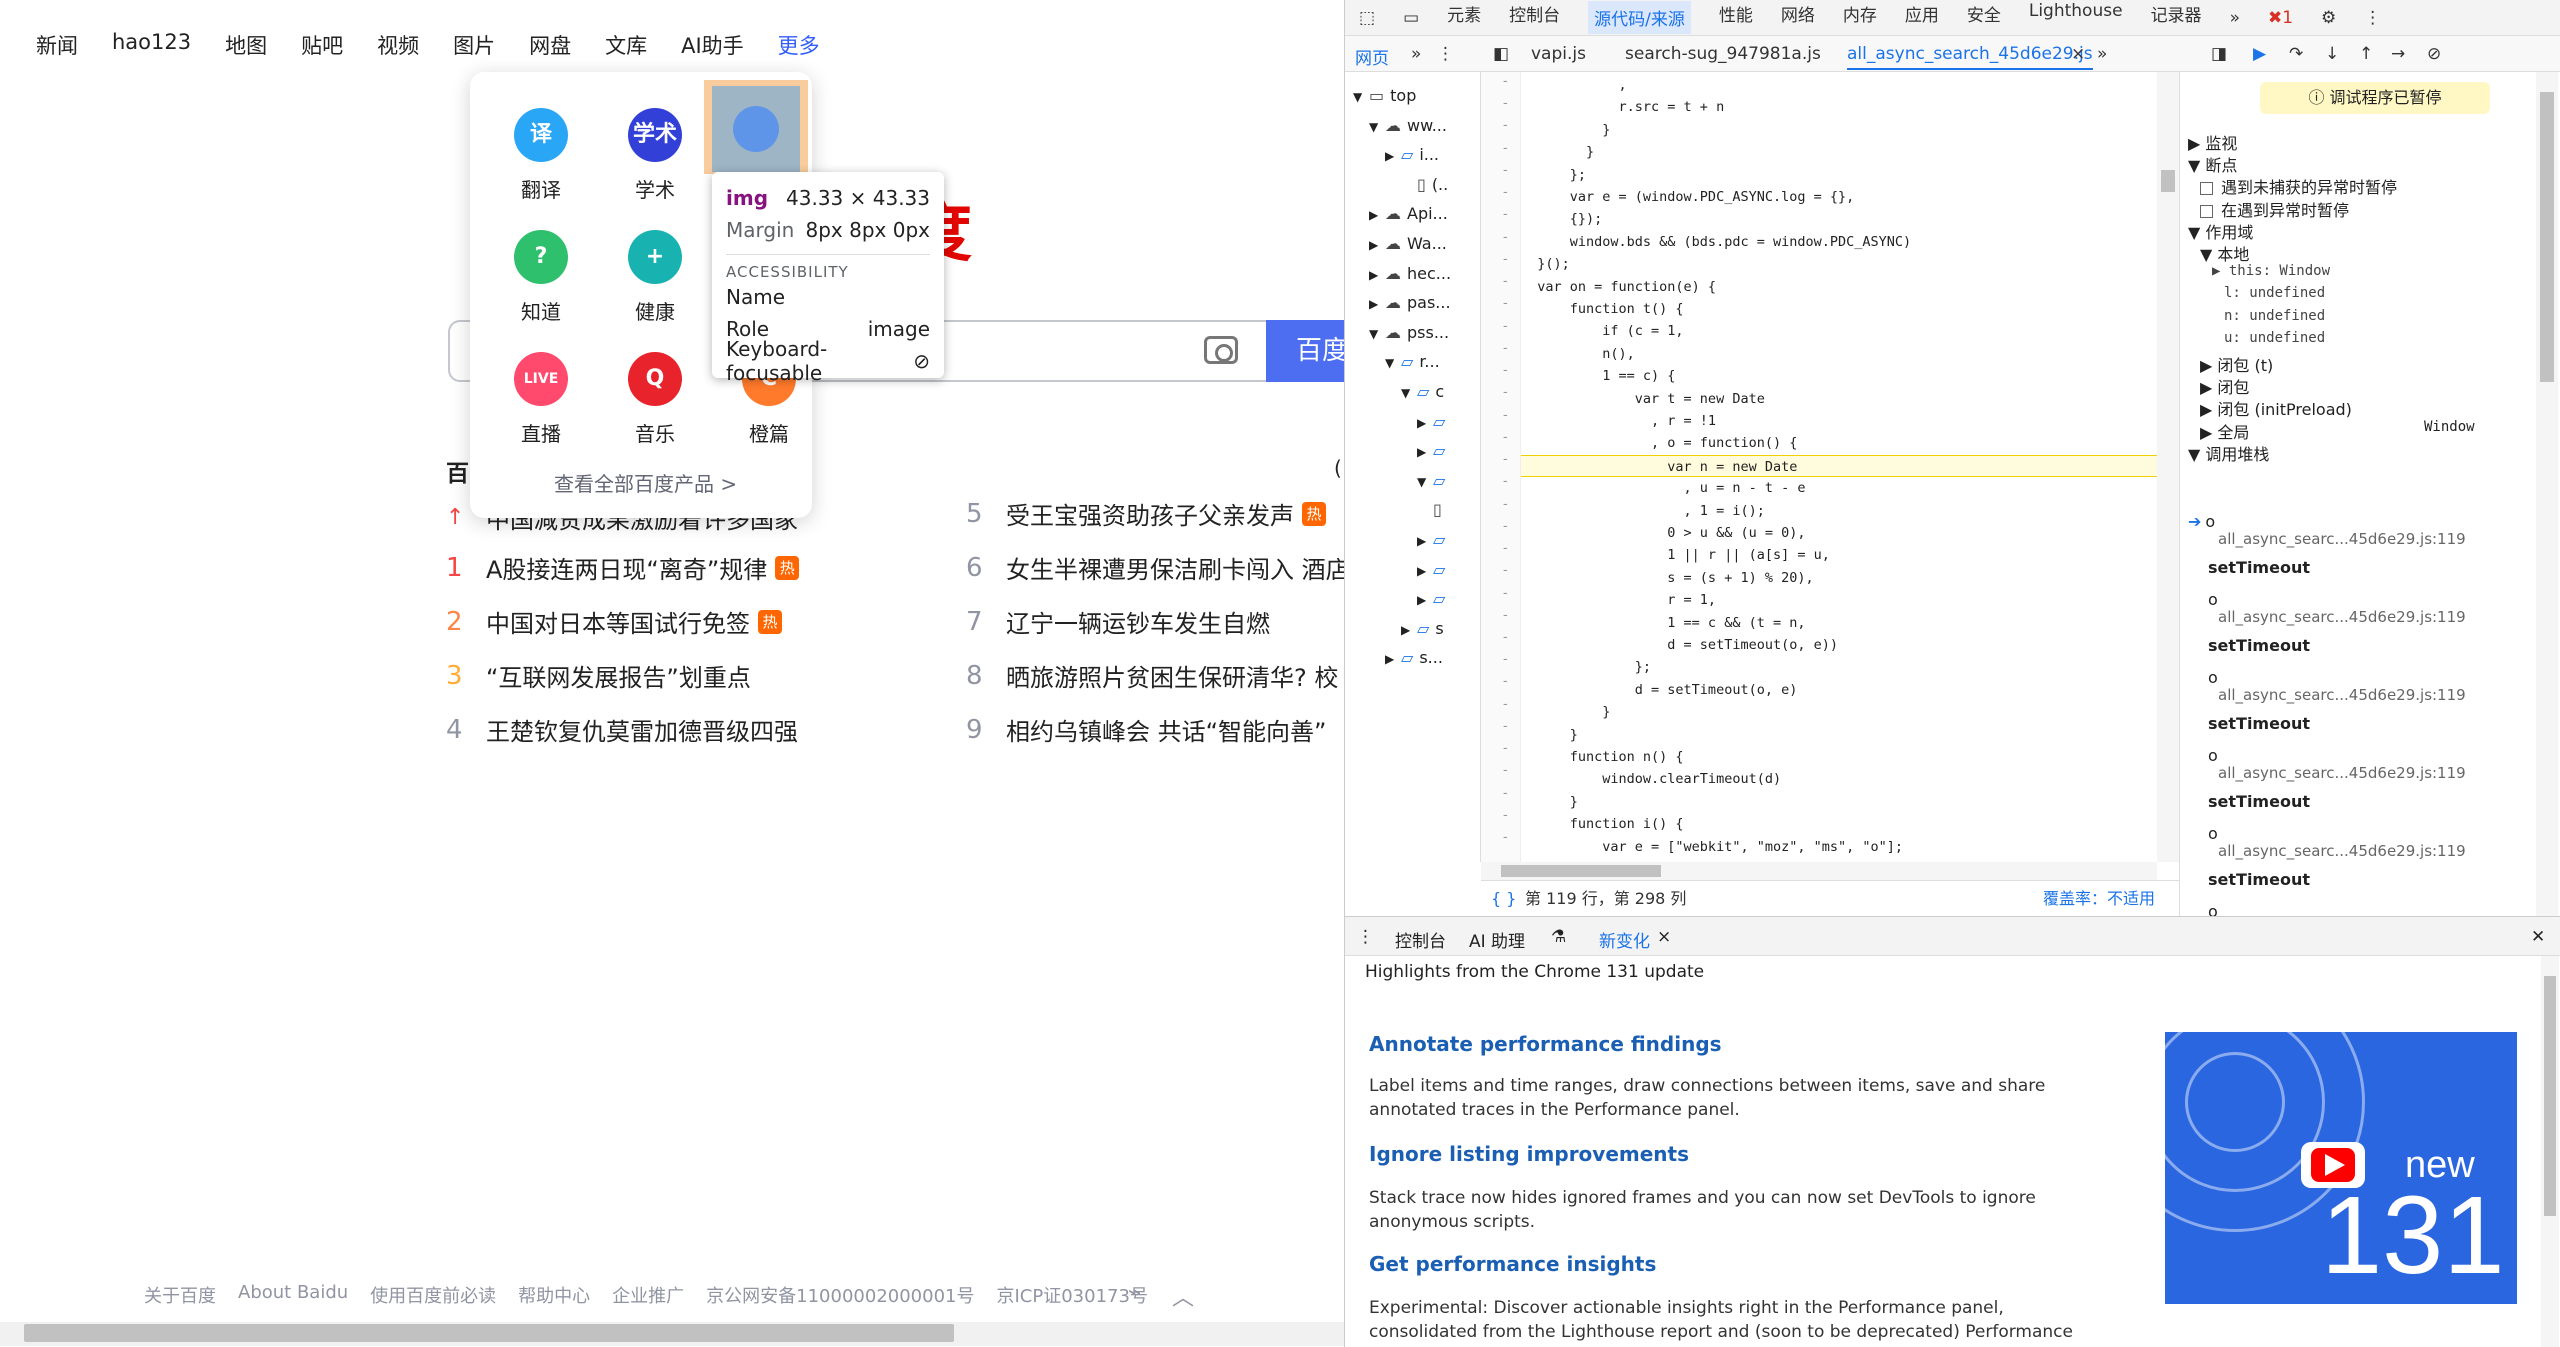 The width and height of the screenshot is (2560, 1347). Describe the element at coordinates (2547, 237) in the screenshot. I see `sidebar-scroll-thumb` at that location.